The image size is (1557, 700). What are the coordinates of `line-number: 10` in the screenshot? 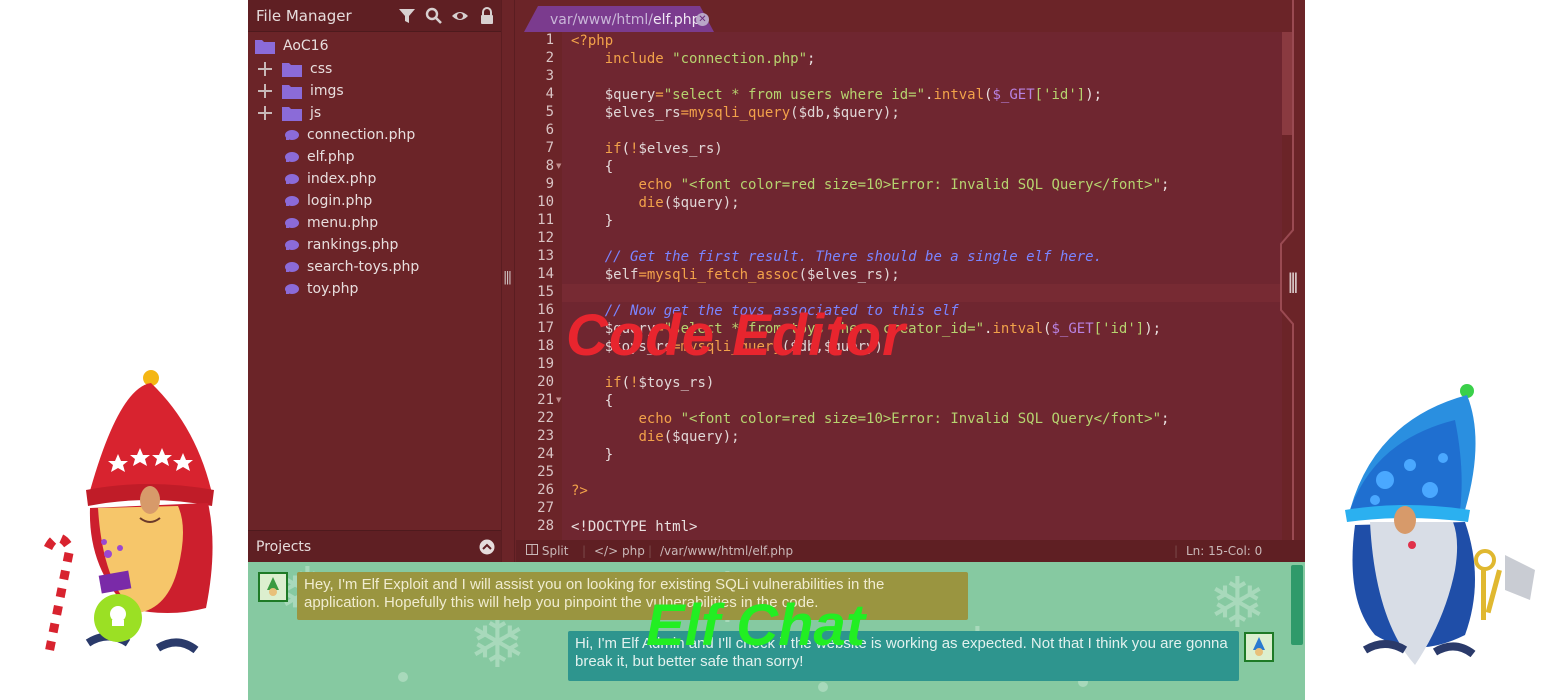 It's located at (545, 202).